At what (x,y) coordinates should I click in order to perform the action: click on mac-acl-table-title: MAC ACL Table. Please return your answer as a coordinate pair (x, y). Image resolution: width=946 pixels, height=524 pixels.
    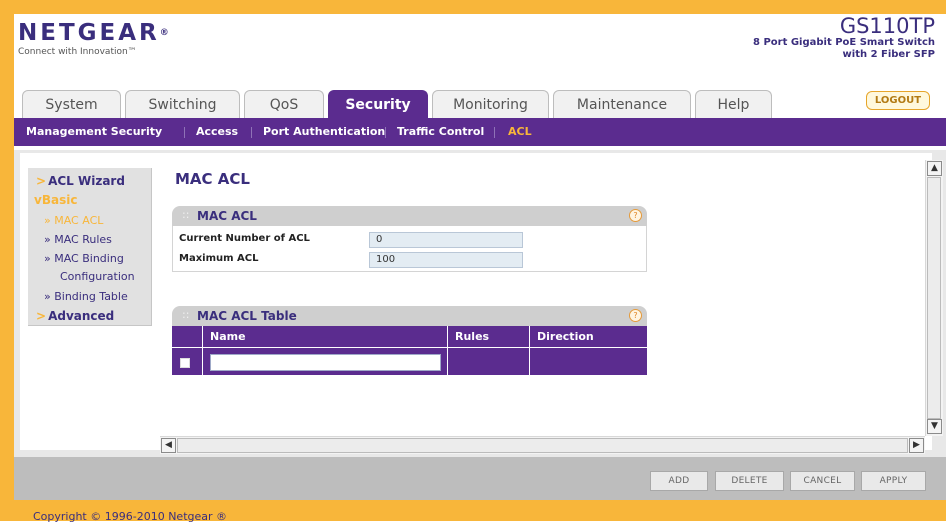
    Looking at the image, I should click on (247, 316).